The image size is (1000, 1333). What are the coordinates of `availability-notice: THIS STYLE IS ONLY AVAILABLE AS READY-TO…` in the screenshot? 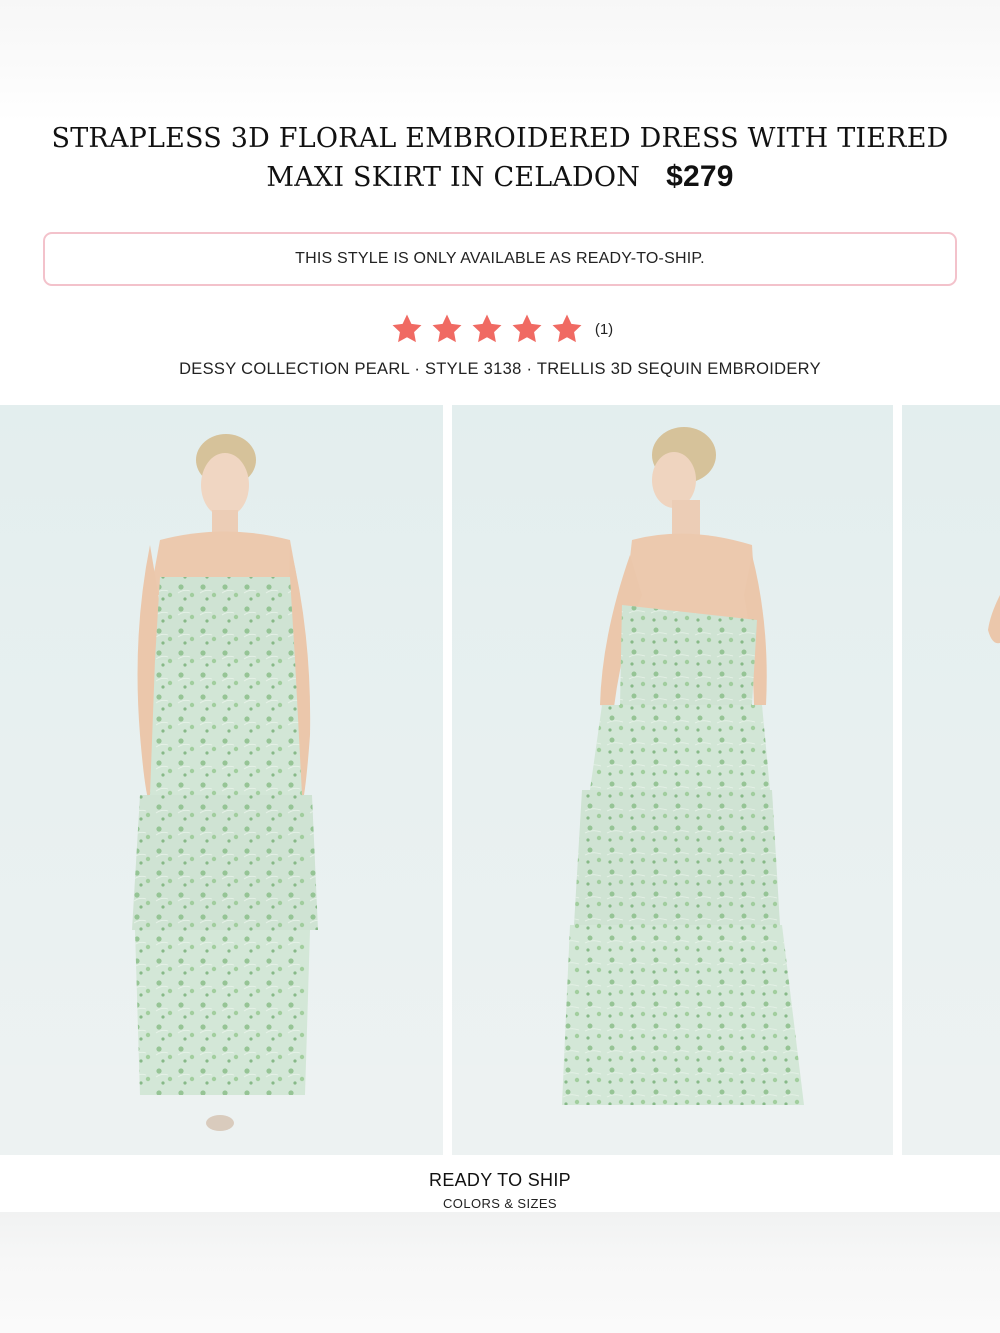 It's located at (500, 259).